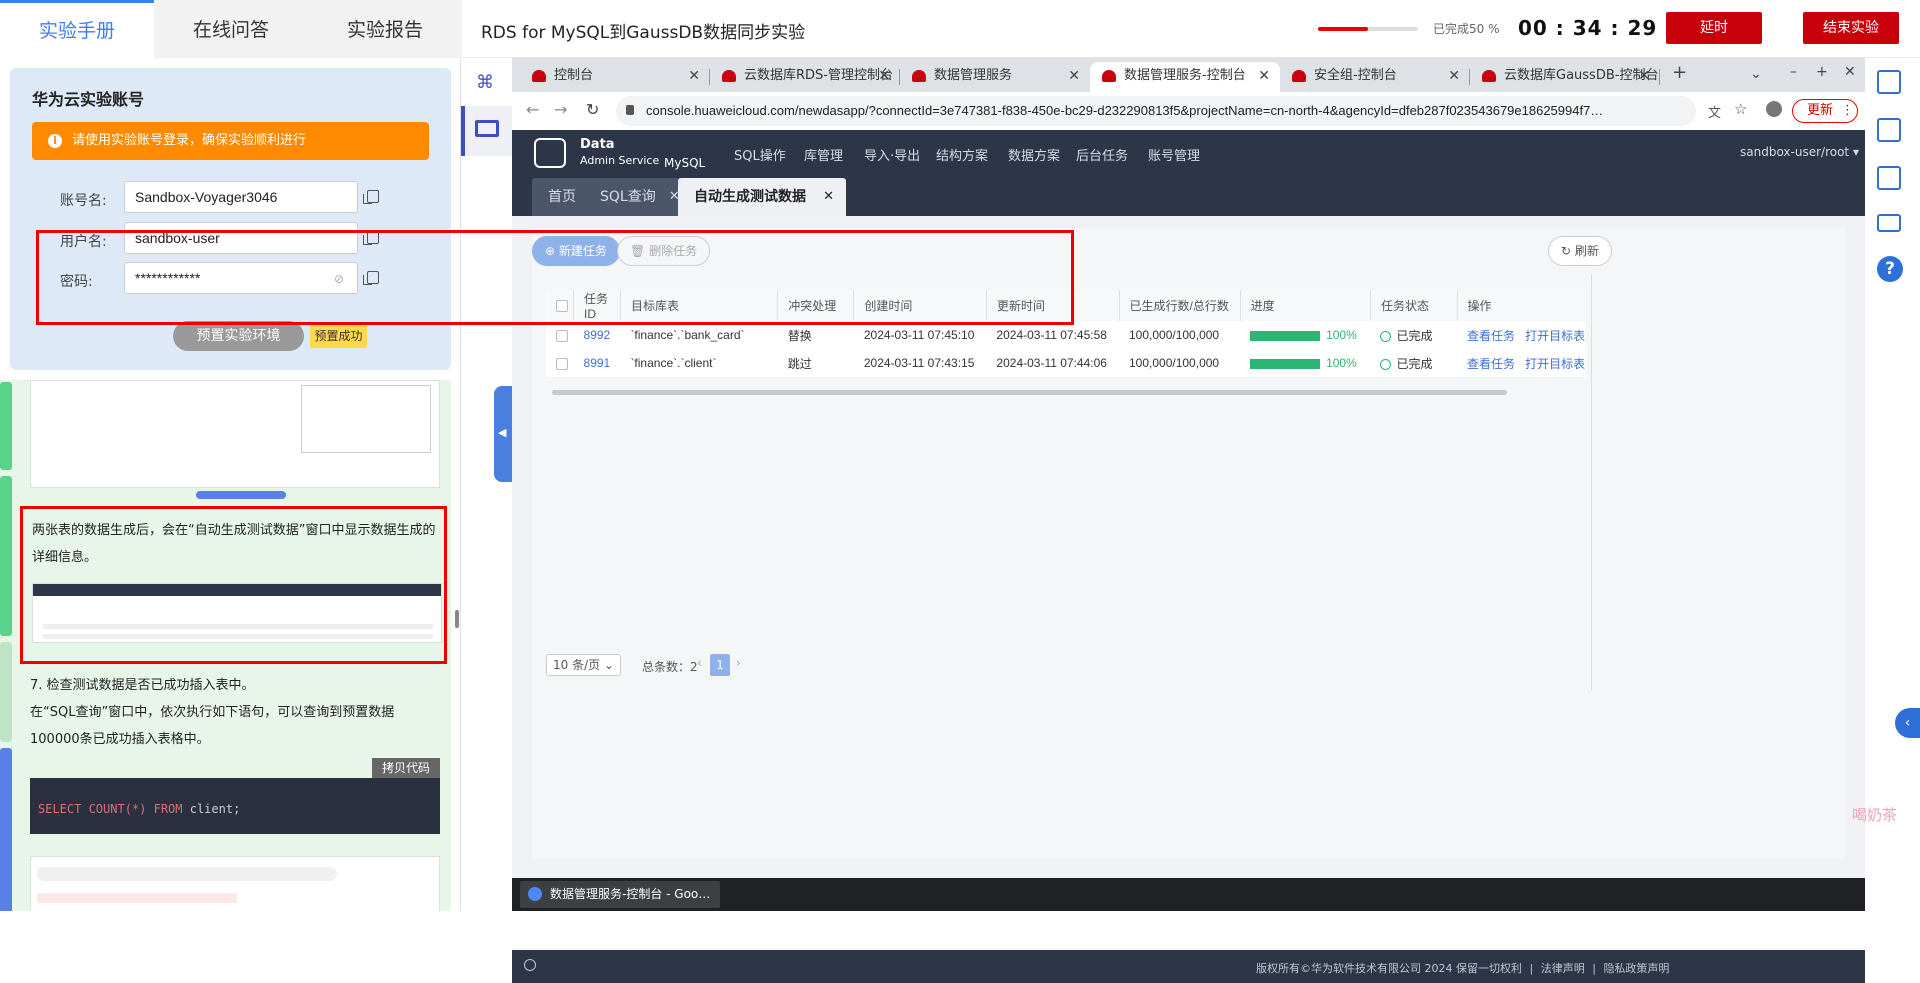 Image resolution: width=1920 pixels, height=983 pixels. I want to click on more-menu-icon: ⋮, so click(1848, 110).